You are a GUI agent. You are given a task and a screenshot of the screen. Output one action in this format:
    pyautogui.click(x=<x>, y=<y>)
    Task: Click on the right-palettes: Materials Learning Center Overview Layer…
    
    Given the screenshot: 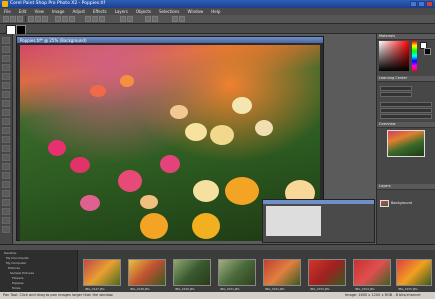 What is the action you would take?
    pyautogui.click(x=405, y=139)
    